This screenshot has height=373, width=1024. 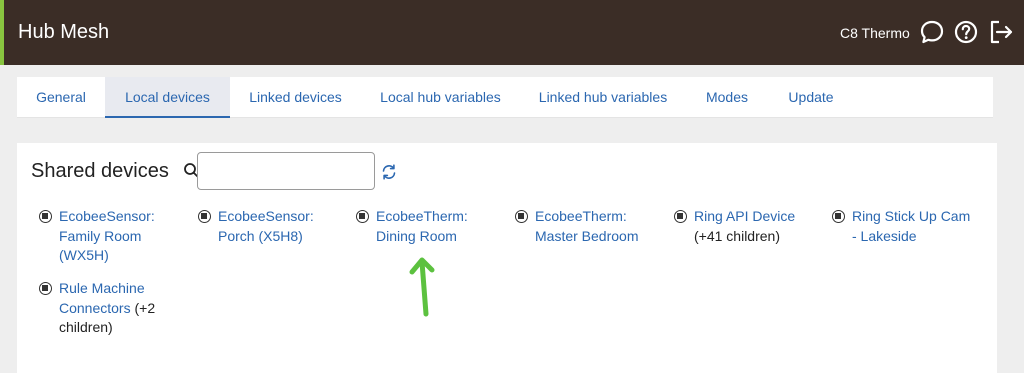 I want to click on tab-linked-hub-variables: Linked hub variables, so click(x=603, y=97).